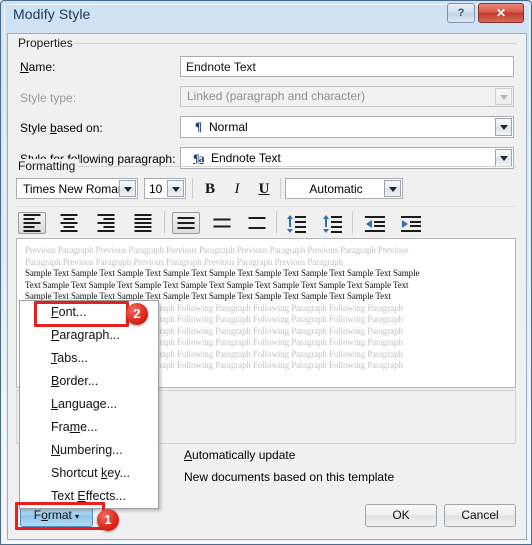 The height and width of the screenshot is (545, 532). I want to click on increase-indent-icon, so click(411, 224).